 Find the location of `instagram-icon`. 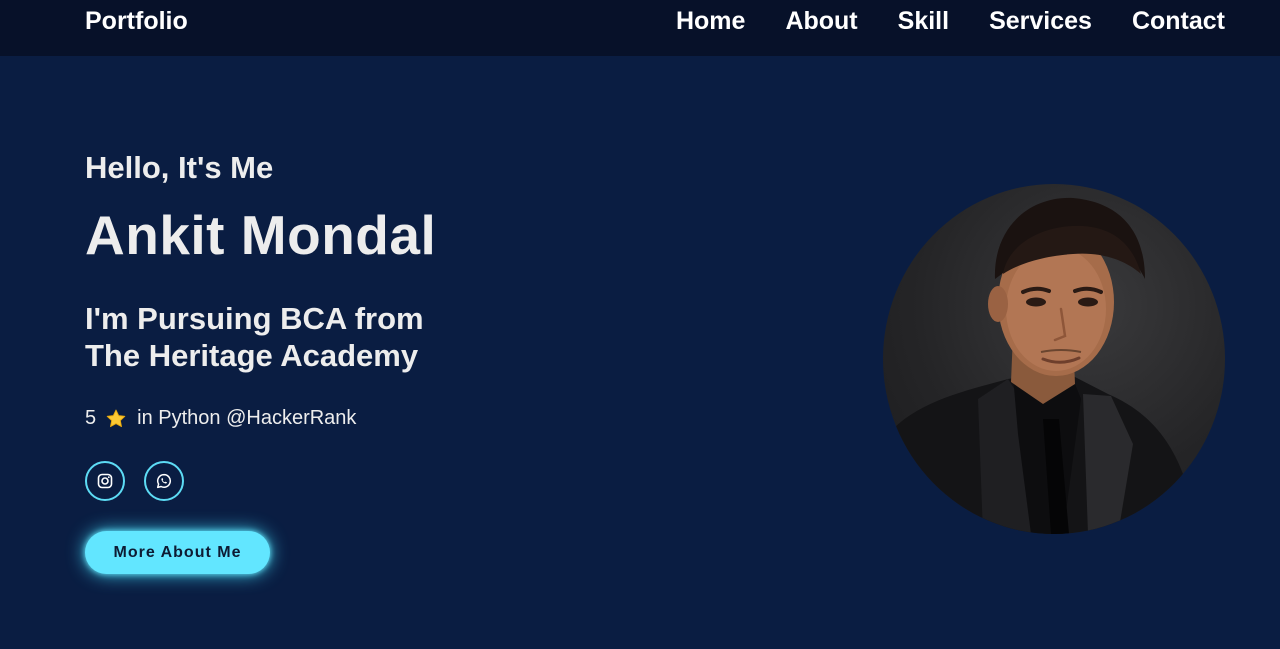

instagram-icon is located at coordinates (105, 481).